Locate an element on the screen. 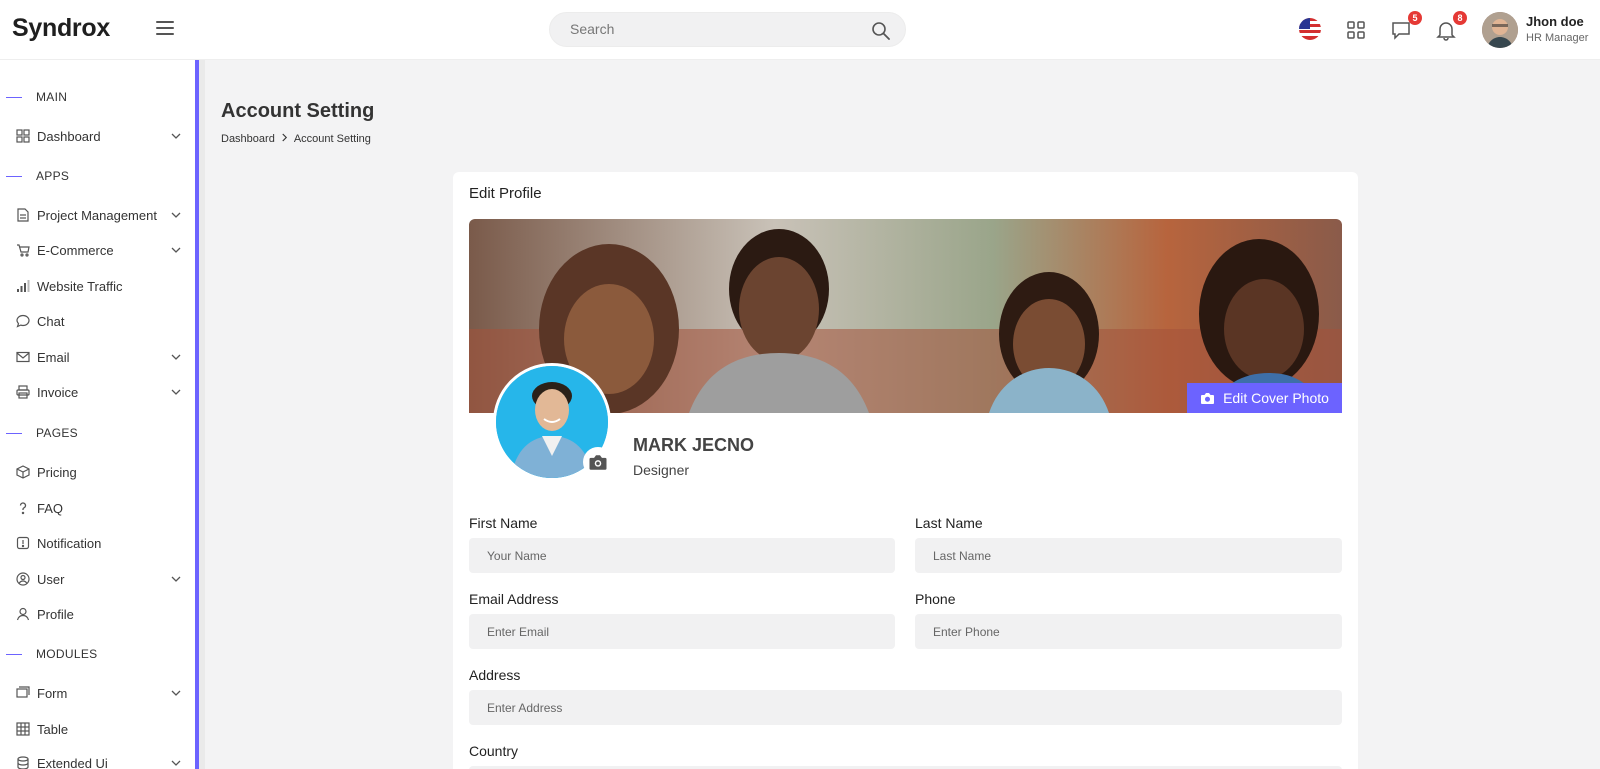 This screenshot has width=1600, height=769. menu-toggle-icon is located at coordinates (165, 30).